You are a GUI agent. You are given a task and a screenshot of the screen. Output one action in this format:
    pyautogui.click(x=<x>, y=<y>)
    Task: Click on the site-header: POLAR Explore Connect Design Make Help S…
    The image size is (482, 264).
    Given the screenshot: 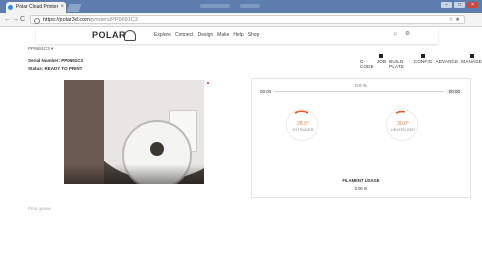 What is the action you would take?
    pyautogui.click(x=237, y=35)
    